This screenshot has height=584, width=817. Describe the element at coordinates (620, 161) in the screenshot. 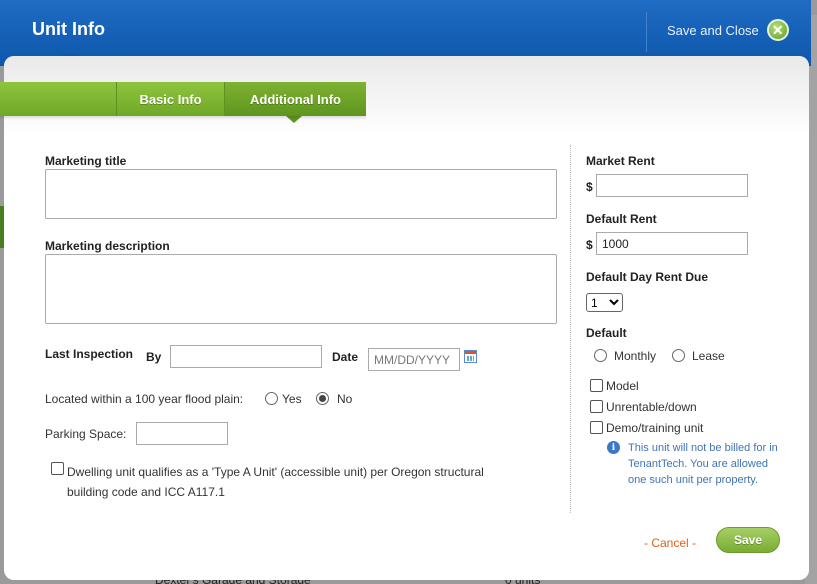

I see `market-rent-label: Market Rent` at that location.